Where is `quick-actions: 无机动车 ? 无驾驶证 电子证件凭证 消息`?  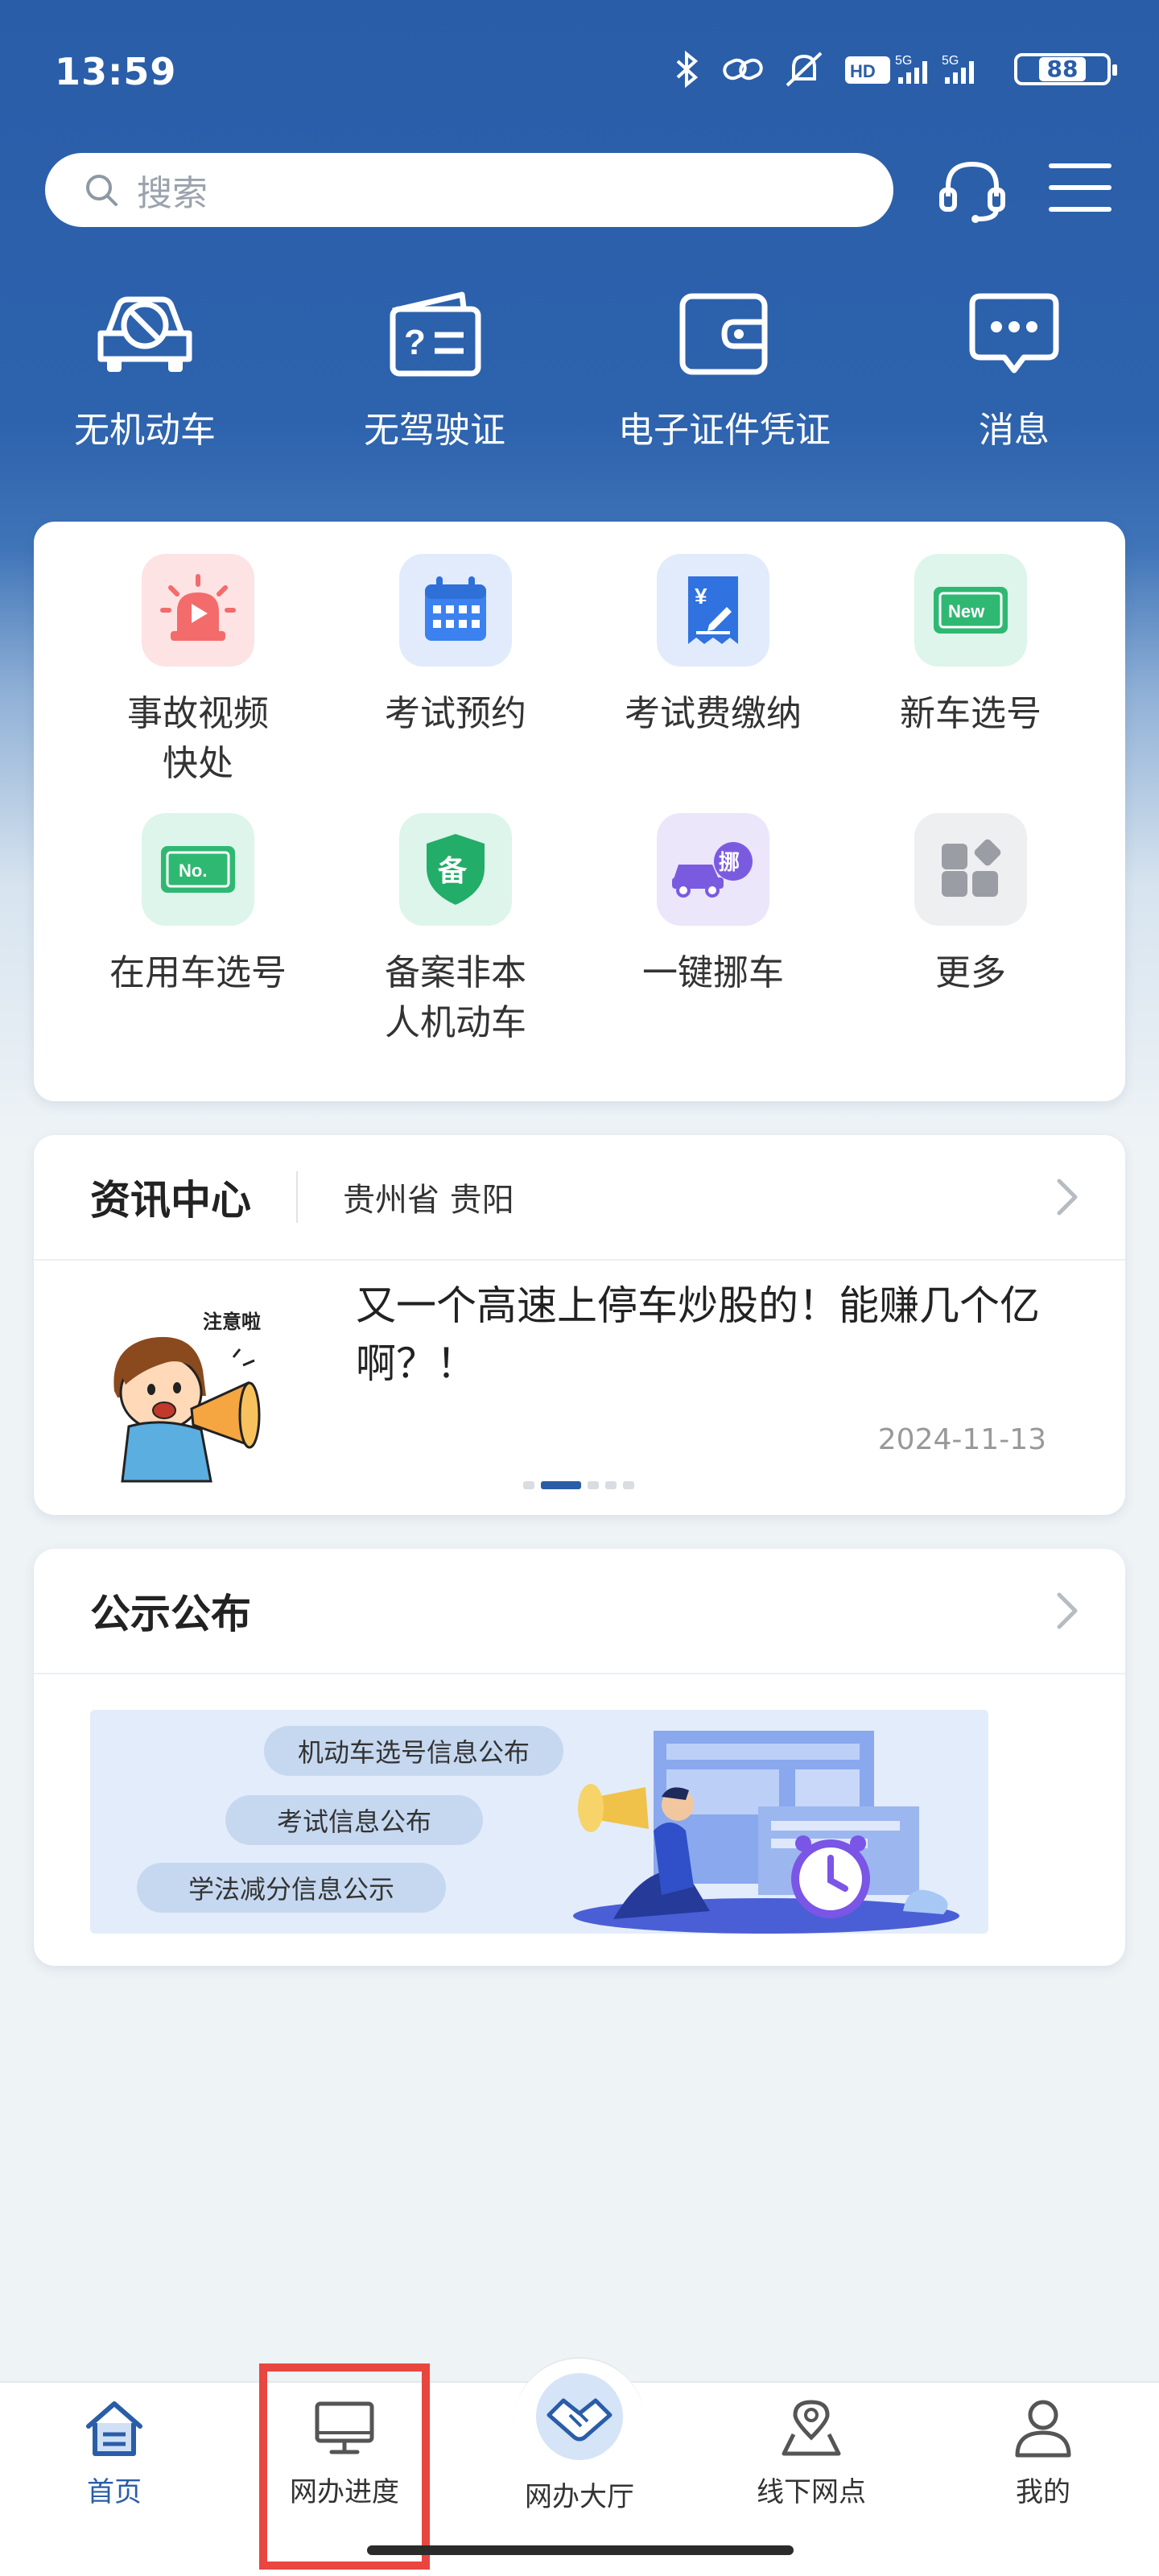
quick-actions: 无机动车 ? 无驾驶证 电子证件凭证 消息 is located at coordinates (579, 371).